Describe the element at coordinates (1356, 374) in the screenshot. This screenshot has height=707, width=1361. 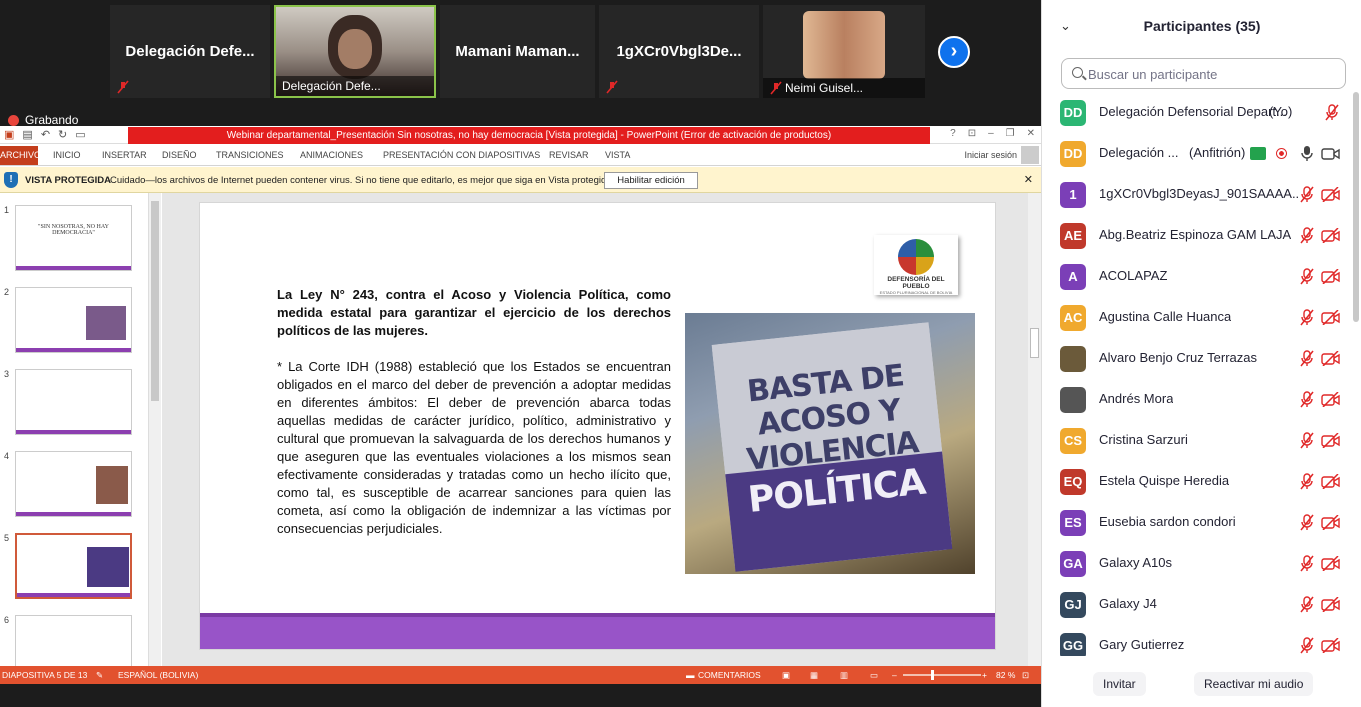
I see `participant-scrollbar` at that location.